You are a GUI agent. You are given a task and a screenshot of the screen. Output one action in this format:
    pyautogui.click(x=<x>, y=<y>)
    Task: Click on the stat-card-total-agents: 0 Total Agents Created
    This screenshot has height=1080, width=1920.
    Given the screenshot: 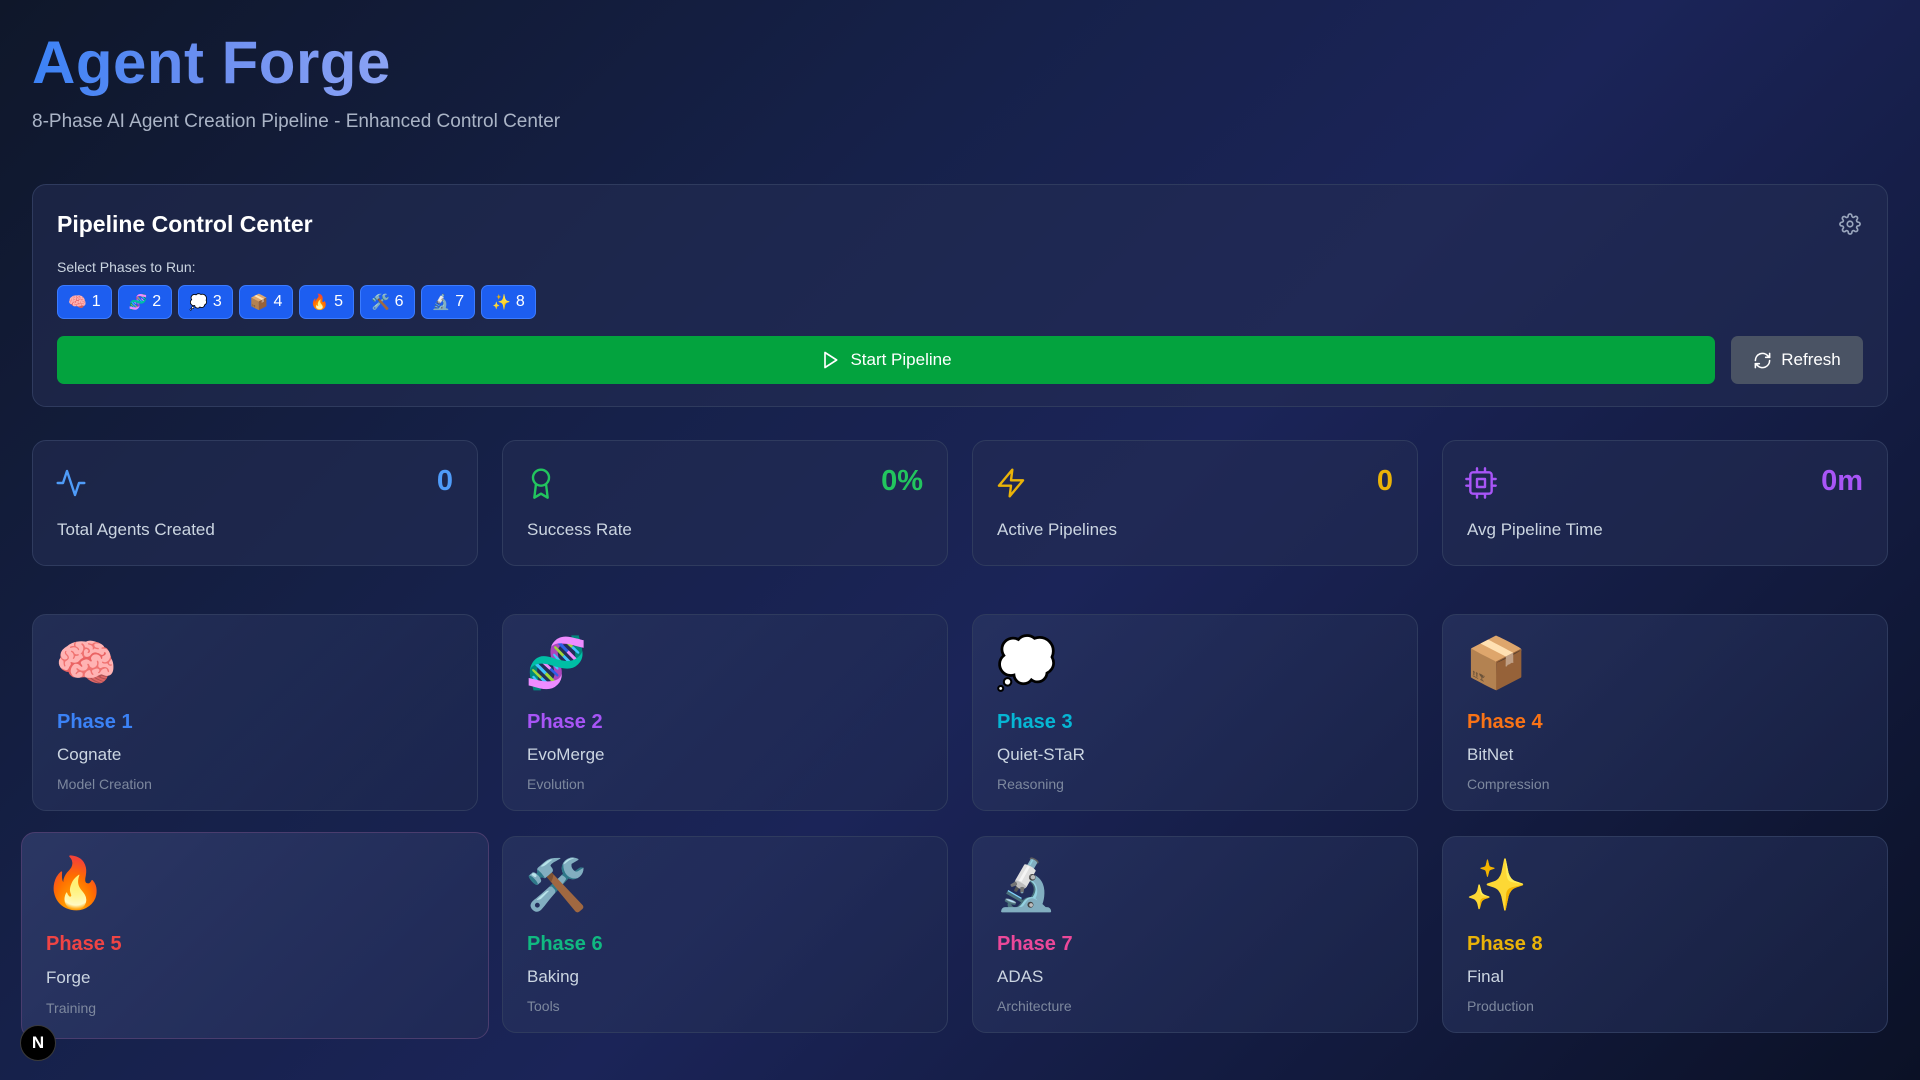 What is the action you would take?
    pyautogui.click(x=255, y=503)
    